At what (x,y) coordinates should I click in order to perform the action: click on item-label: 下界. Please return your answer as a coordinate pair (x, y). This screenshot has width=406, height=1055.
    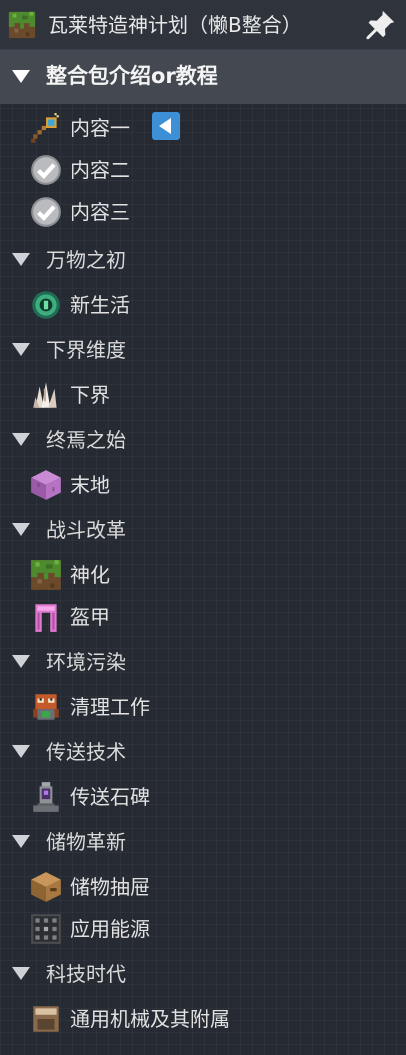
    Looking at the image, I should click on (90, 395).